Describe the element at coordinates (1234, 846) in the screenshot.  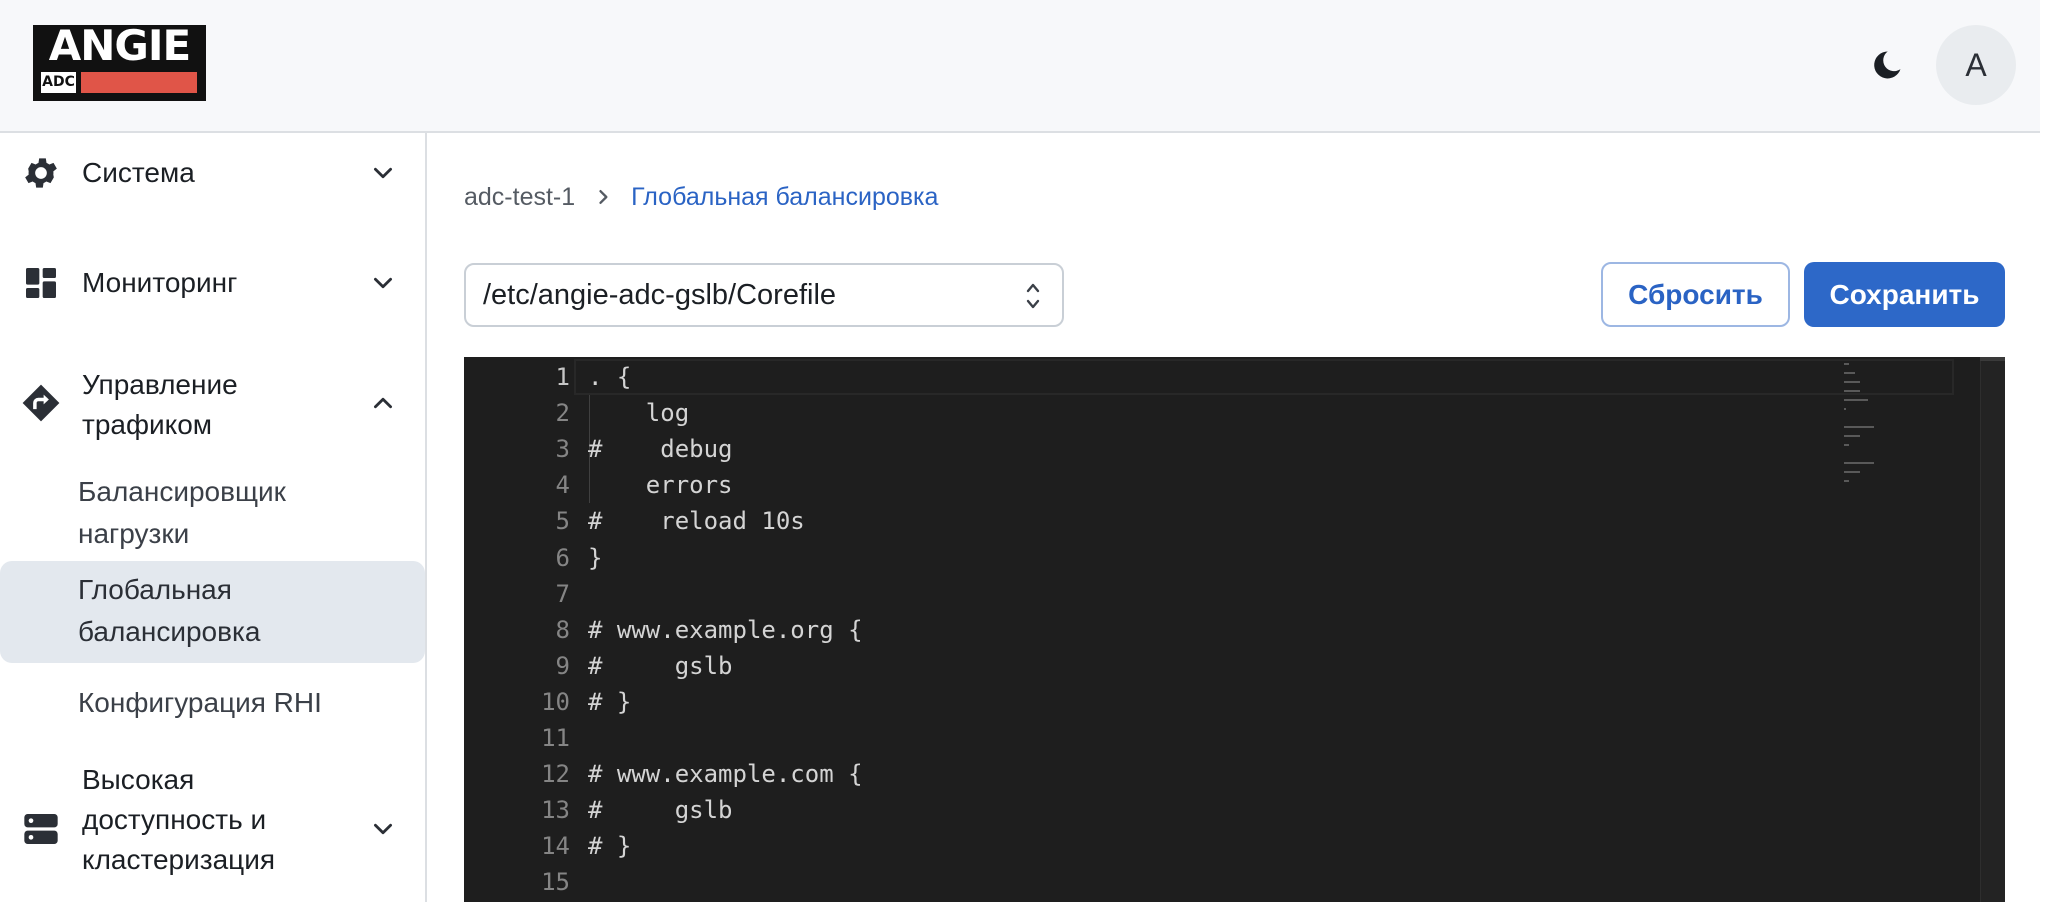
I see `editor-line: 14 # }` at that location.